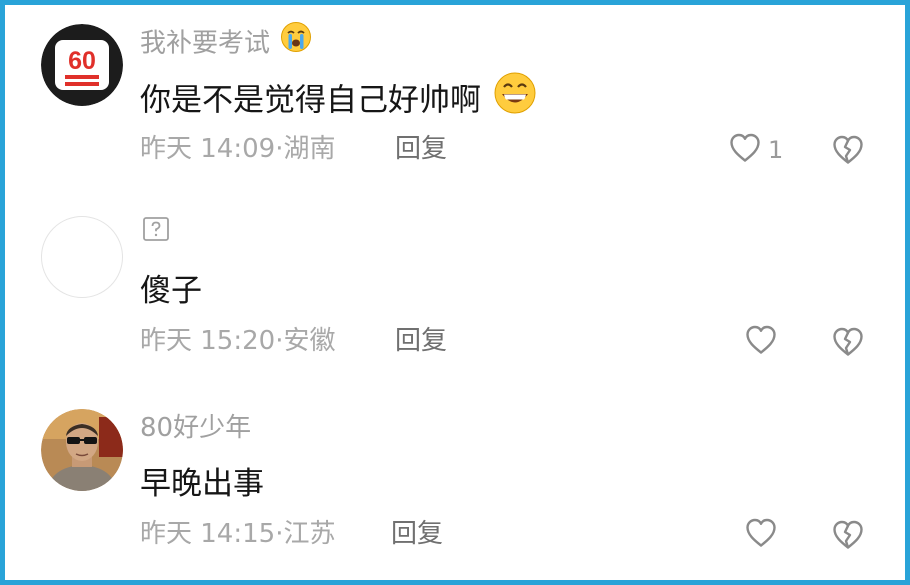 This screenshot has height=585, width=910. Describe the element at coordinates (208, 341) in the screenshot. I see `timestamp: 昨天 15:20` at that location.